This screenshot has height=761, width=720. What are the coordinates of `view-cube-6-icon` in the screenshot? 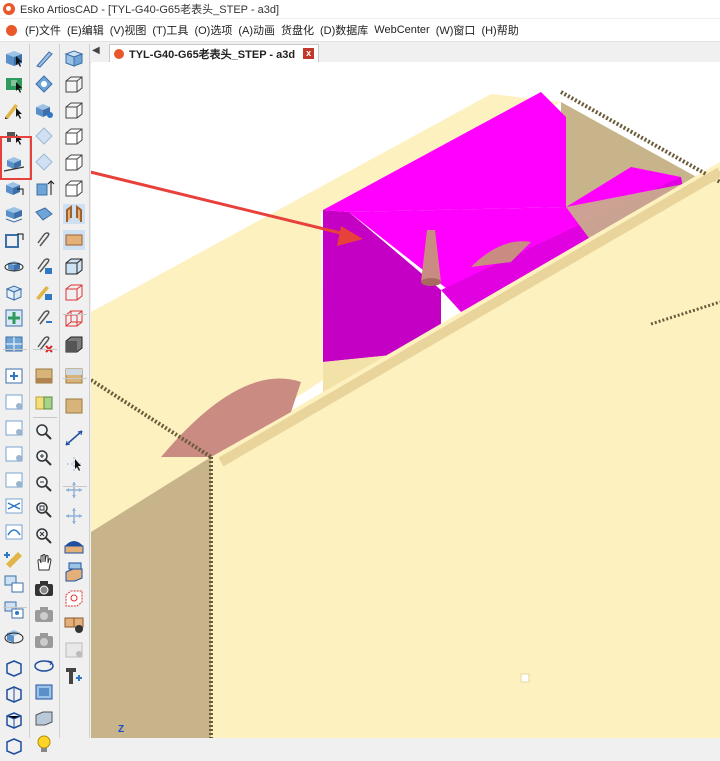 It's located at (74, 188).